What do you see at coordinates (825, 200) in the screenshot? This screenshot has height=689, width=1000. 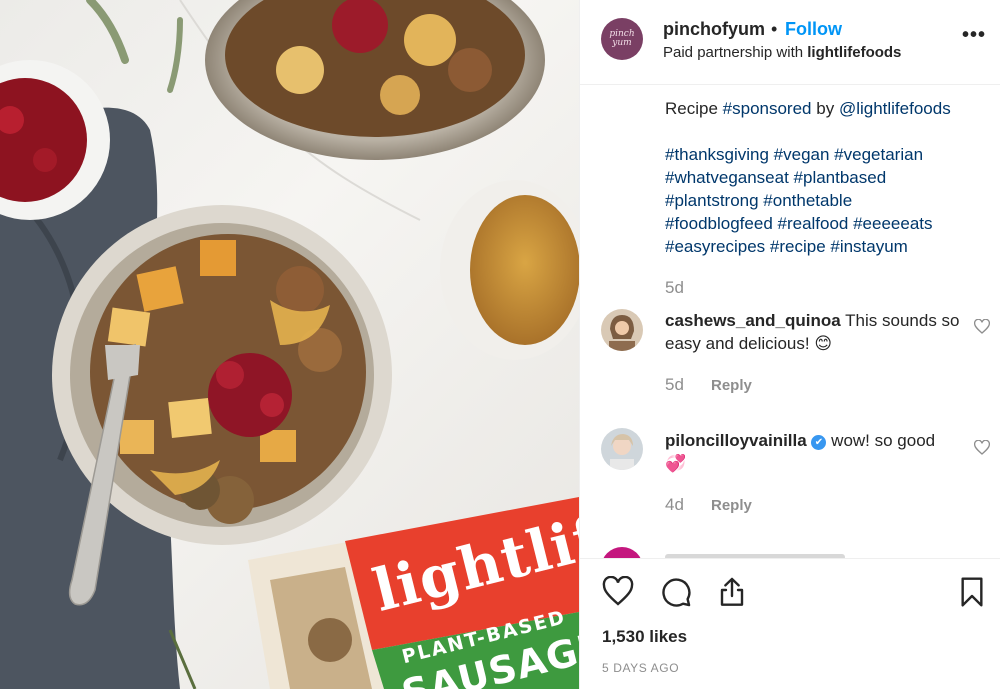 I see `hashtag-line: #plantstrong #onthetable` at bounding box center [825, 200].